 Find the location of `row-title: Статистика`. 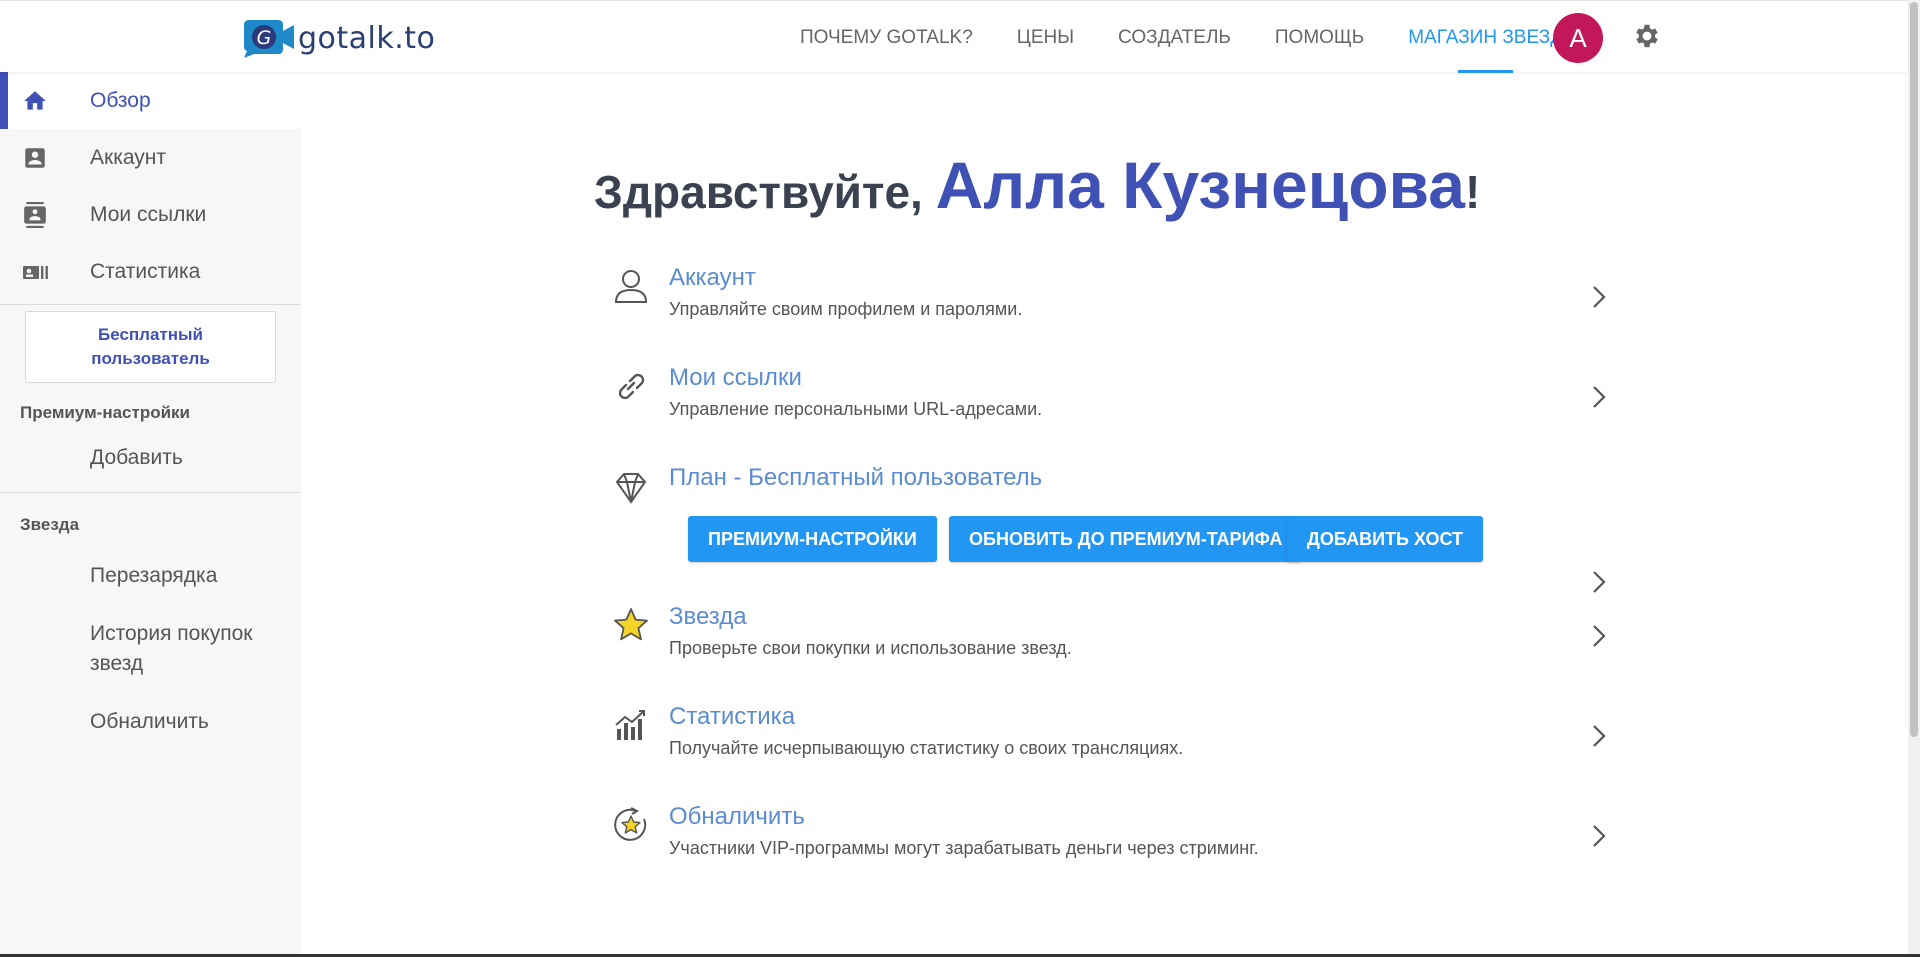

row-title: Статистика is located at coordinates (732, 716).